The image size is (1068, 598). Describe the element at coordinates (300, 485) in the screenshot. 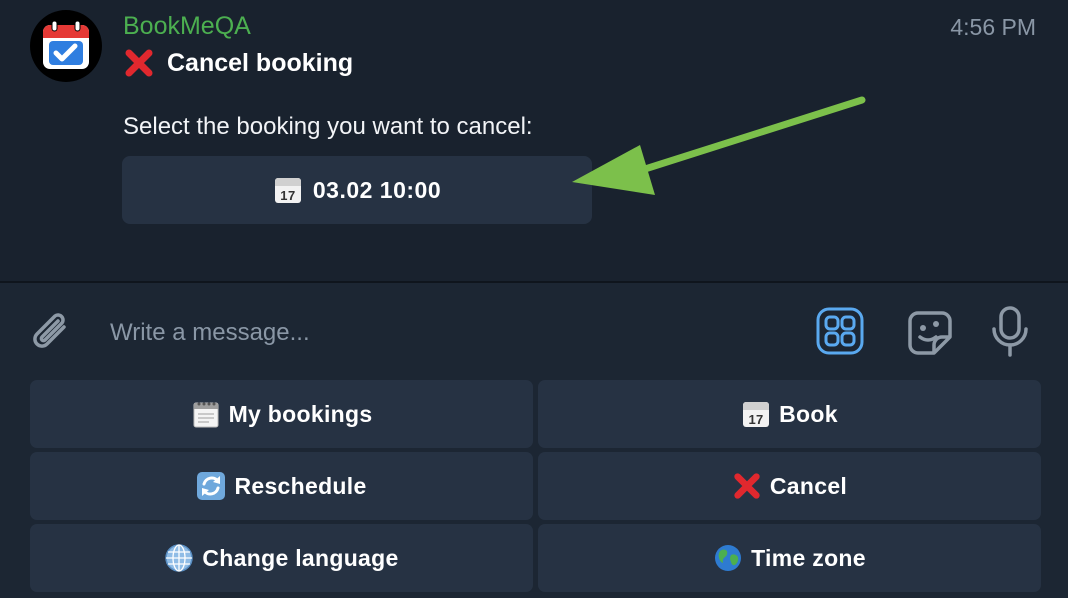

I see `reschedule-label: Reschedule` at that location.